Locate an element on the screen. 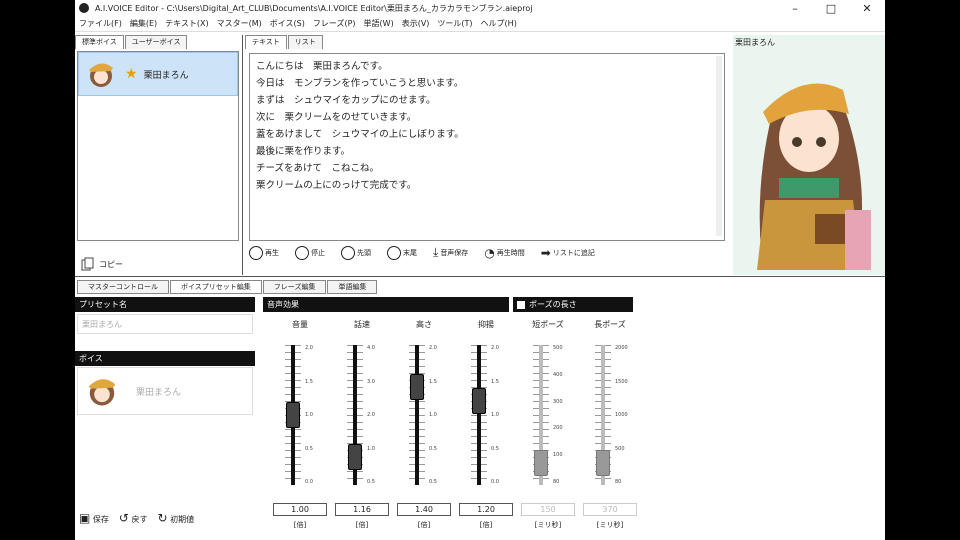 The height and width of the screenshot is (540, 960). revert-label: 戻す is located at coordinates (139, 519).